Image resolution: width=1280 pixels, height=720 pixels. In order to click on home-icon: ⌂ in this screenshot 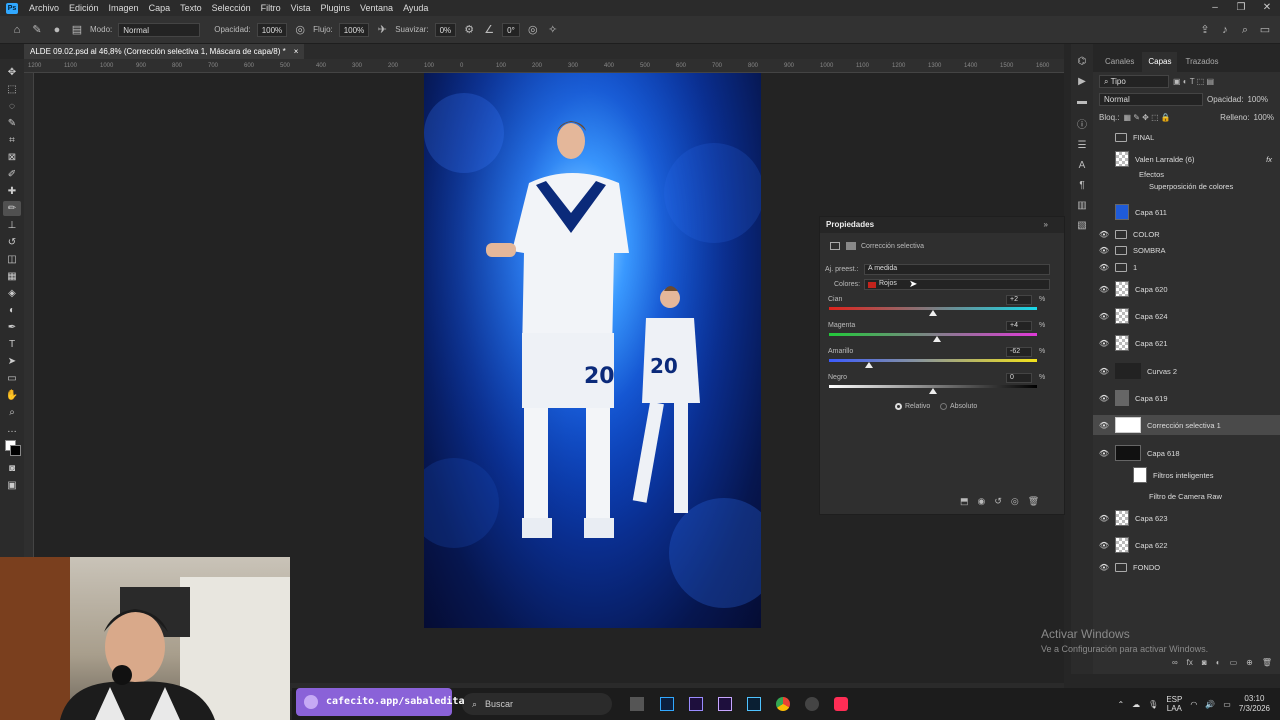, I will do `click(17, 30)`.